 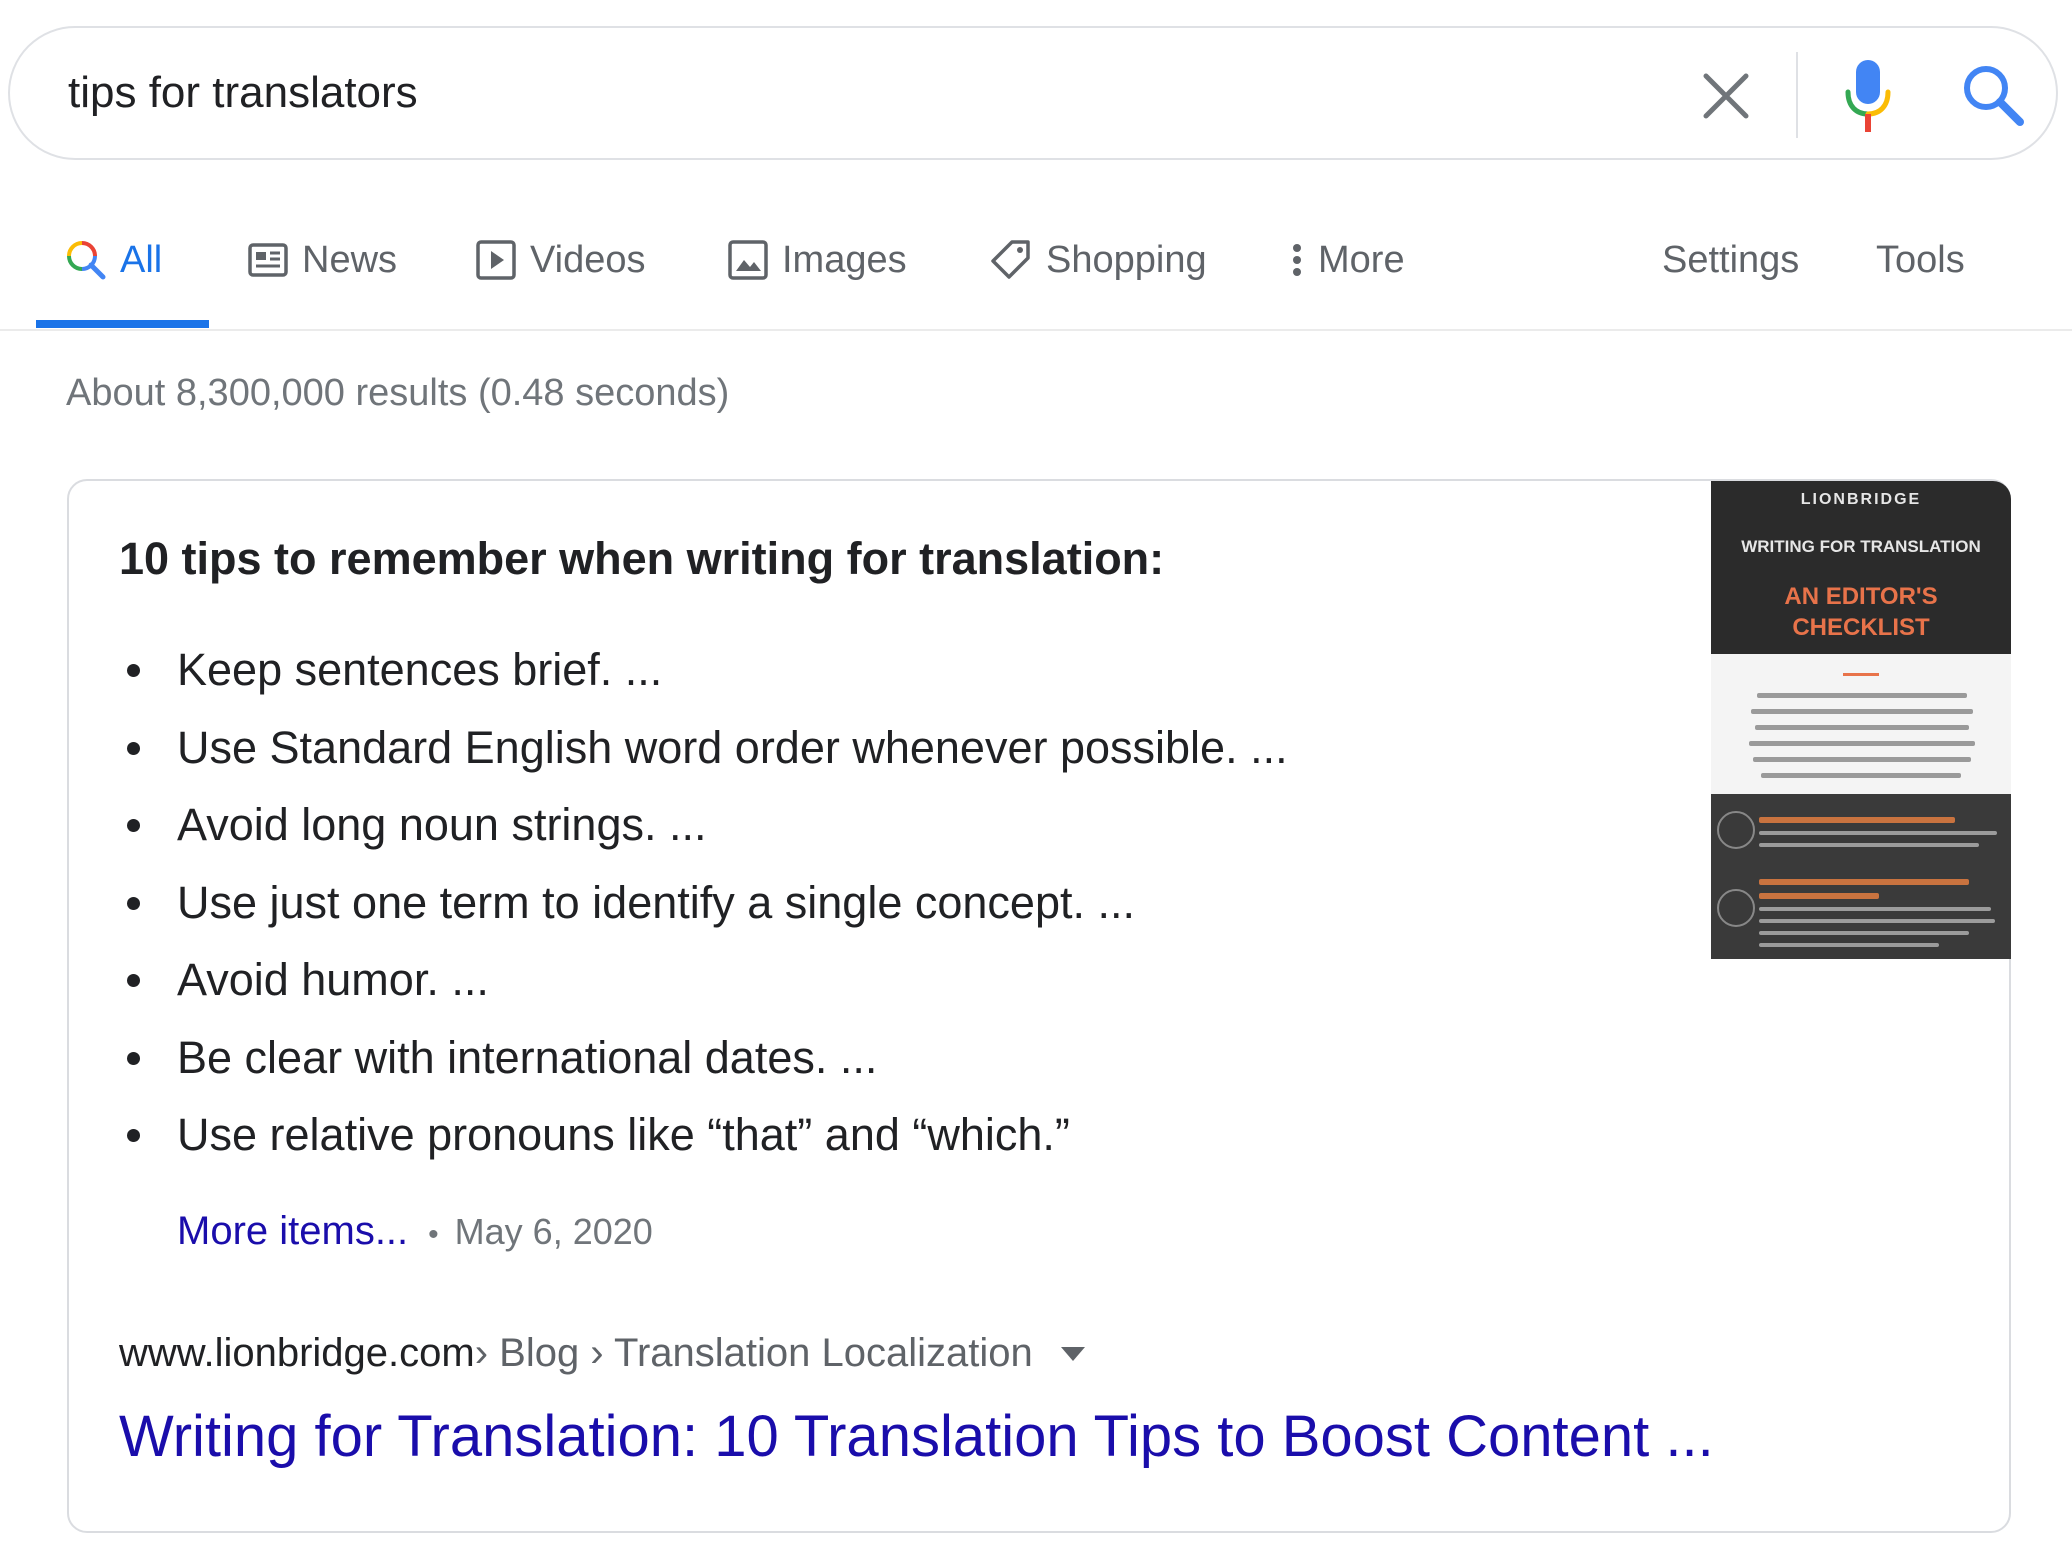 What do you see at coordinates (1297, 260) in the screenshot?
I see `more-vert-icon` at bounding box center [1297, 260].